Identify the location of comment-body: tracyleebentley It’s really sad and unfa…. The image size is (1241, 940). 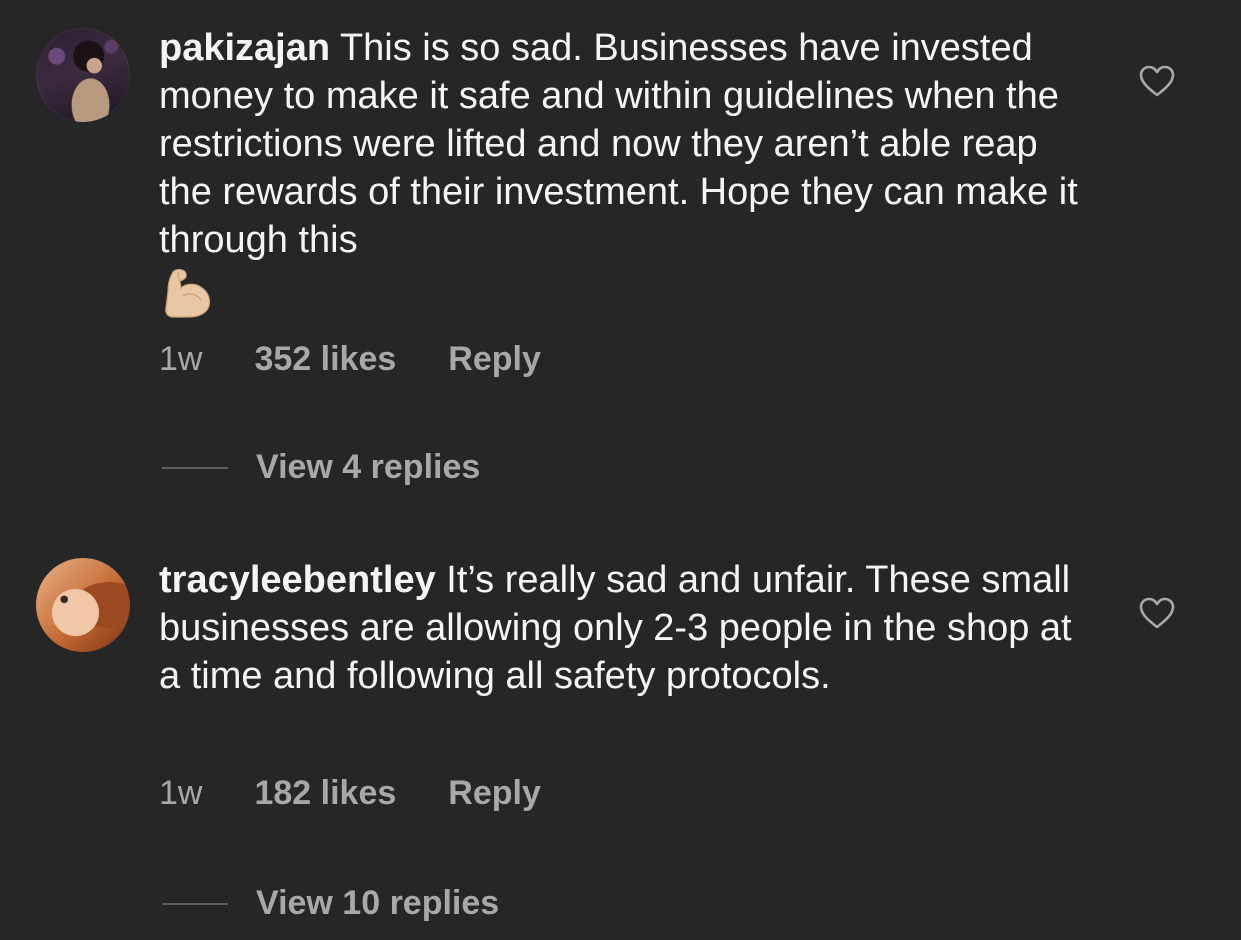
(624, 628).